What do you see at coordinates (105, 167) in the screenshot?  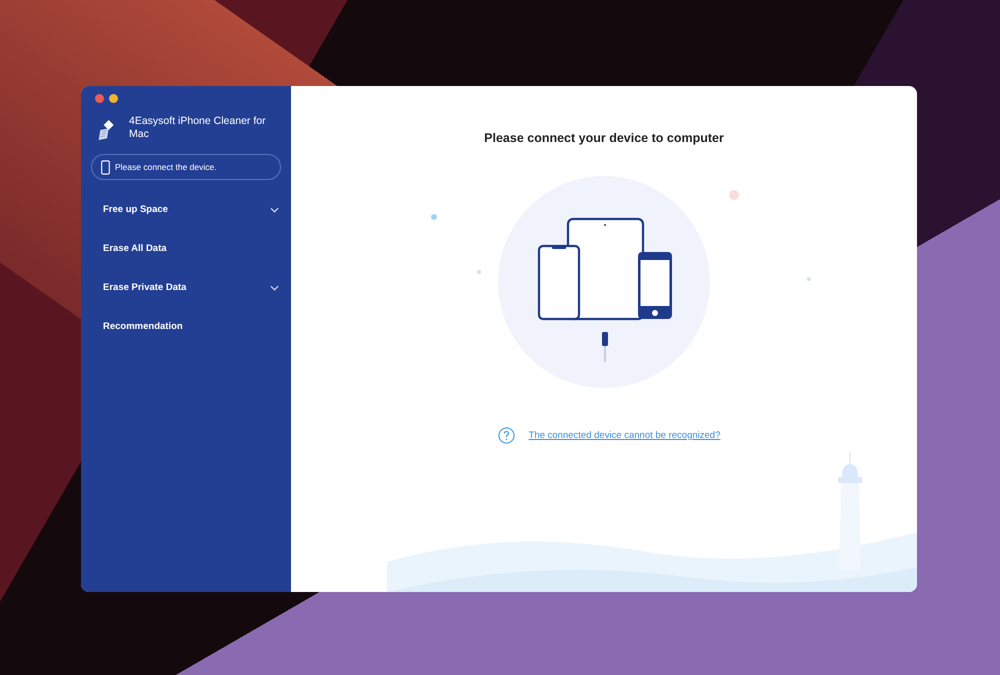 I see `phone-icon` at bounding box center [105, 167].